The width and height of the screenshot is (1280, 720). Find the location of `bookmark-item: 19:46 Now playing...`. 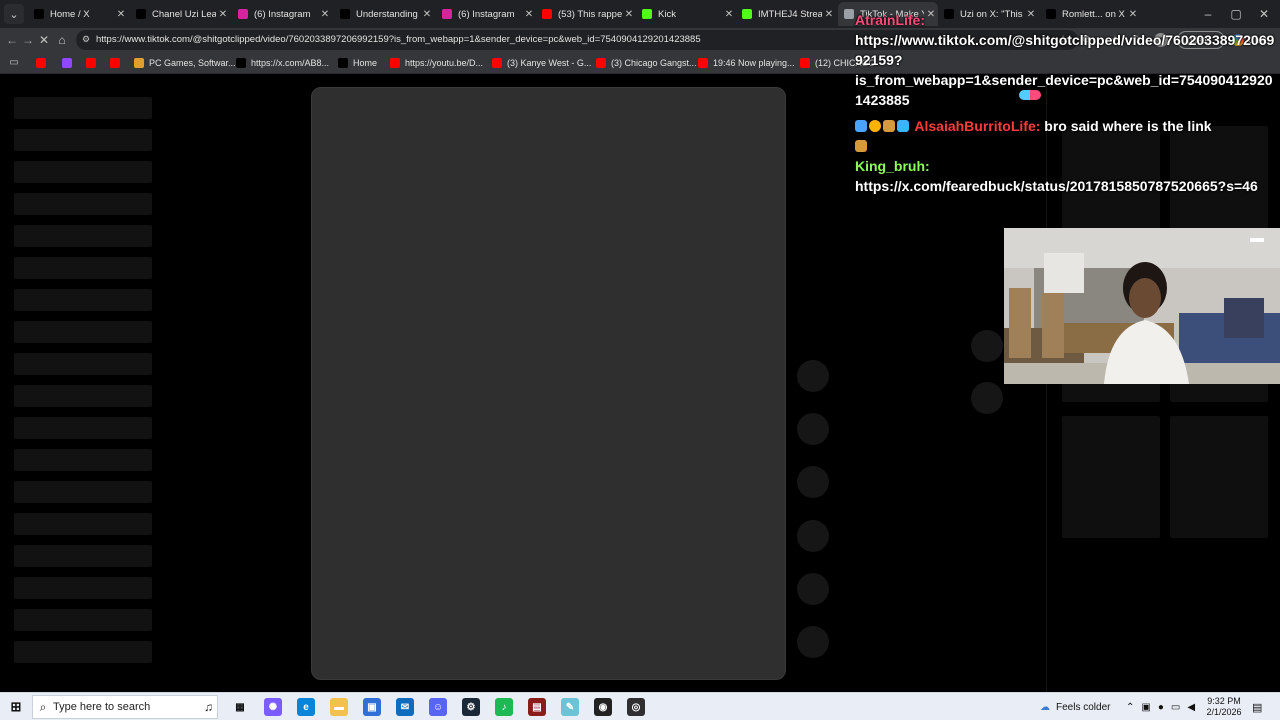

bookmark-item: 19:46 Now playing... is located at coordinates (746, 63).